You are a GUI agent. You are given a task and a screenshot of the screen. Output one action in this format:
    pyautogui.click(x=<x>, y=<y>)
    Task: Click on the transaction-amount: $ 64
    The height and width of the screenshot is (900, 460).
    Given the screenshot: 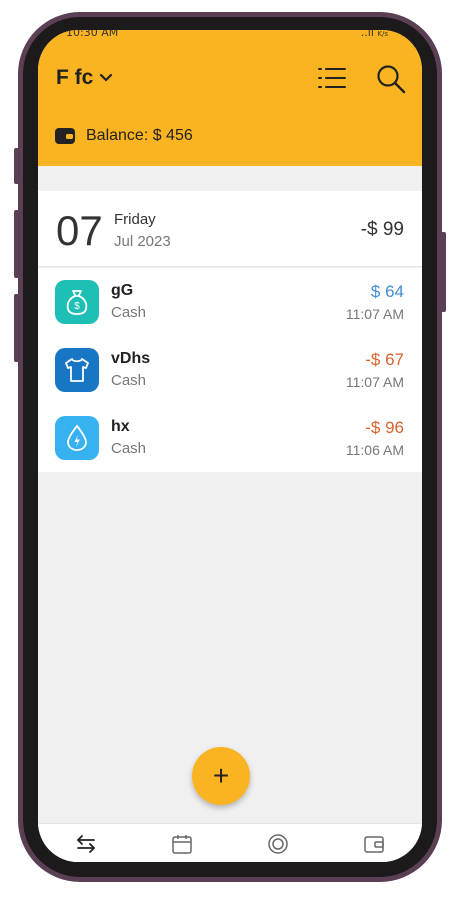 What is the action you would take?
    pyautogui.click(x=387, y=291)
    